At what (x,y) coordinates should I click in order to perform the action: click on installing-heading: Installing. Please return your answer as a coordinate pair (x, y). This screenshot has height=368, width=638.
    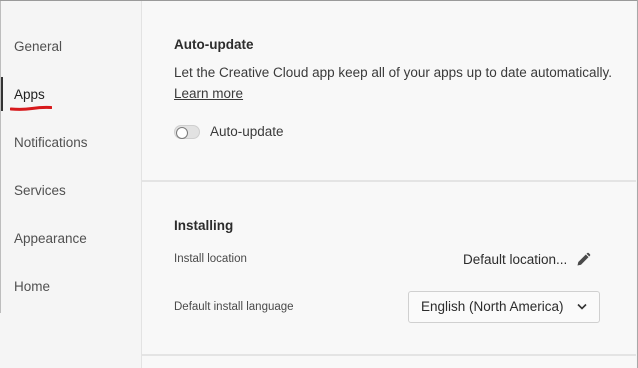
    Looking at the image, I should click on (204, 225).